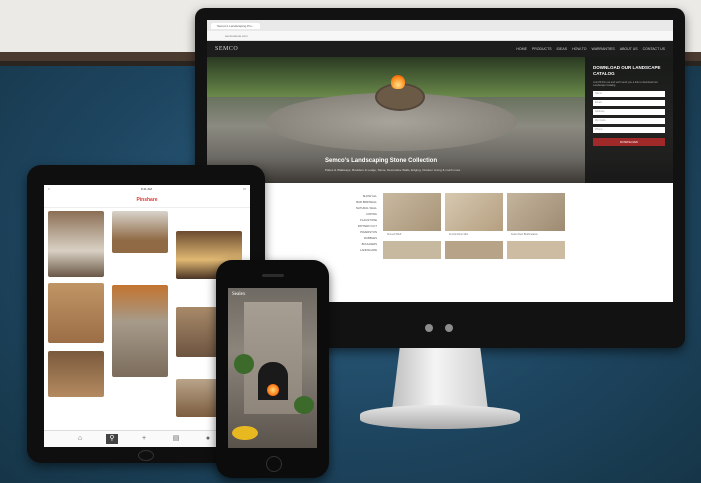 Image resolution: width=701 pixels, height=483 pixels. I want to click on catalog-title: DOWNLOAD OUR LANDSCAPE CATALOG, so click(627, 70).